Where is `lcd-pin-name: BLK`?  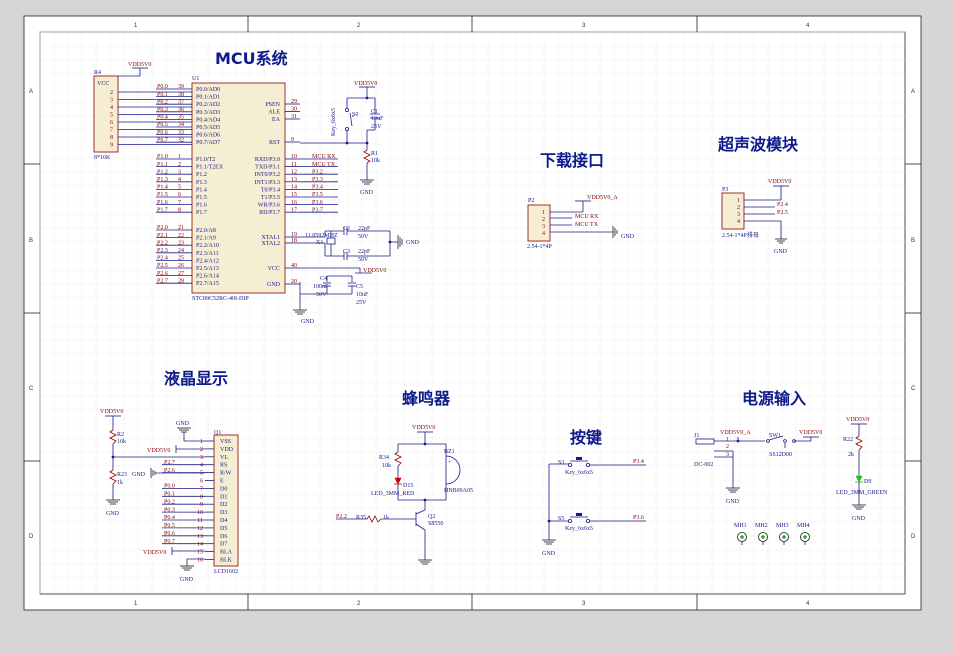
lcd-pin-name: BLK is located at coordinates (226, 561).